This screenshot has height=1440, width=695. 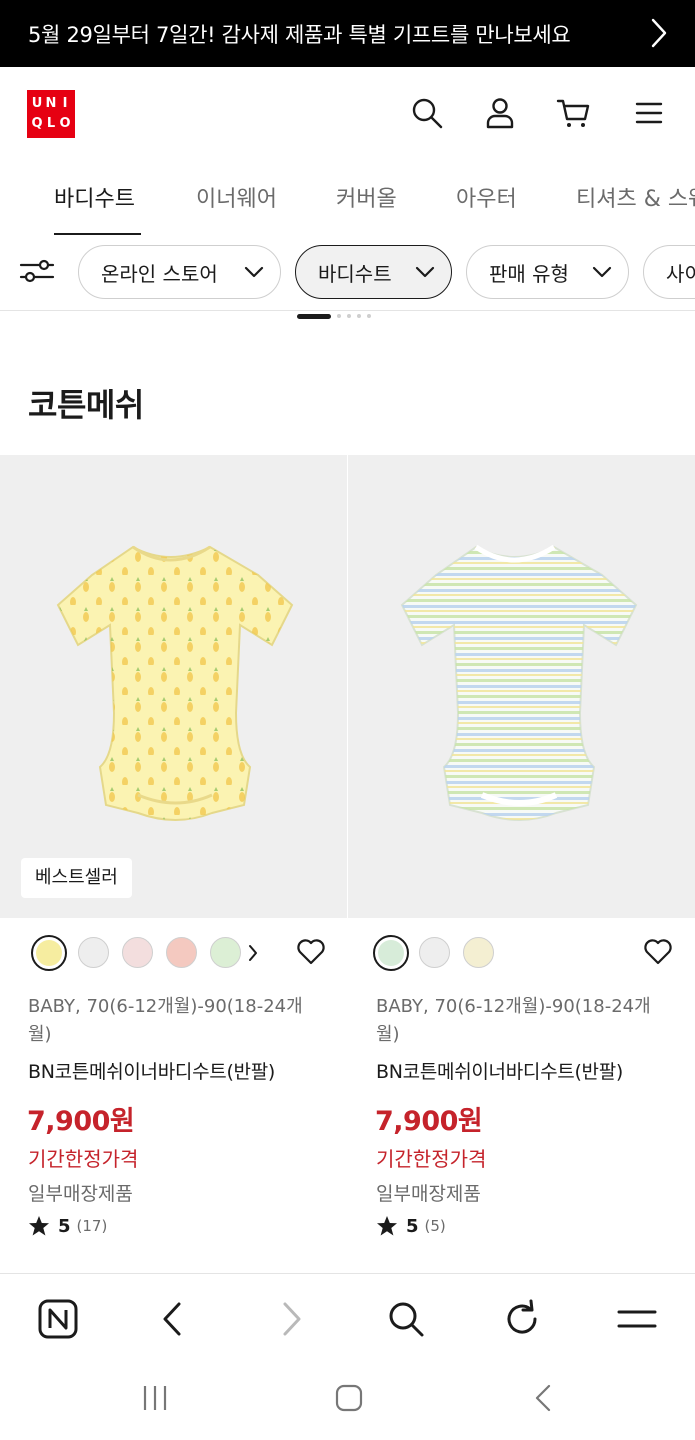 I want to click on section-title: 코튼메쉬, so click(x=86, y=405).